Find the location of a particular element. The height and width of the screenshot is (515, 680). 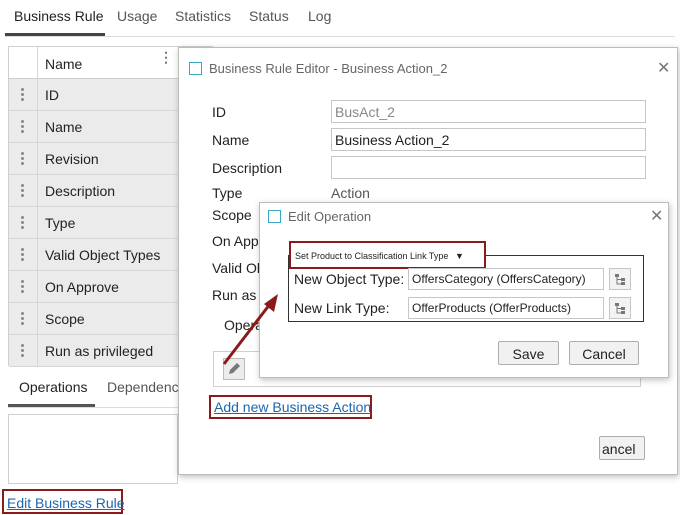

id-field is located at coordinates (488, 111).